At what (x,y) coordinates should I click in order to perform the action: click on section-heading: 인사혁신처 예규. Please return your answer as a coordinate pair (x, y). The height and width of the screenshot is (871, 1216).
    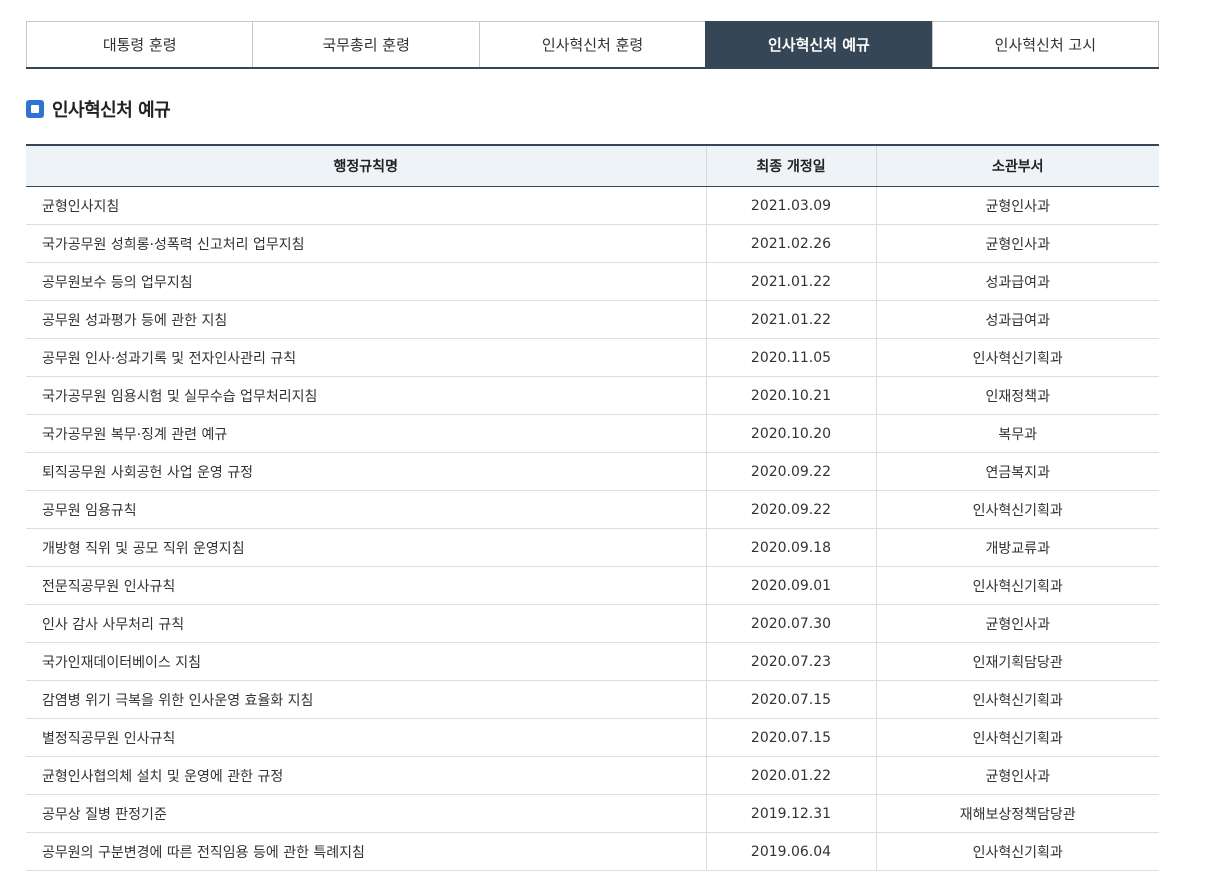
    Looking at the image, I should click on (98, 109).